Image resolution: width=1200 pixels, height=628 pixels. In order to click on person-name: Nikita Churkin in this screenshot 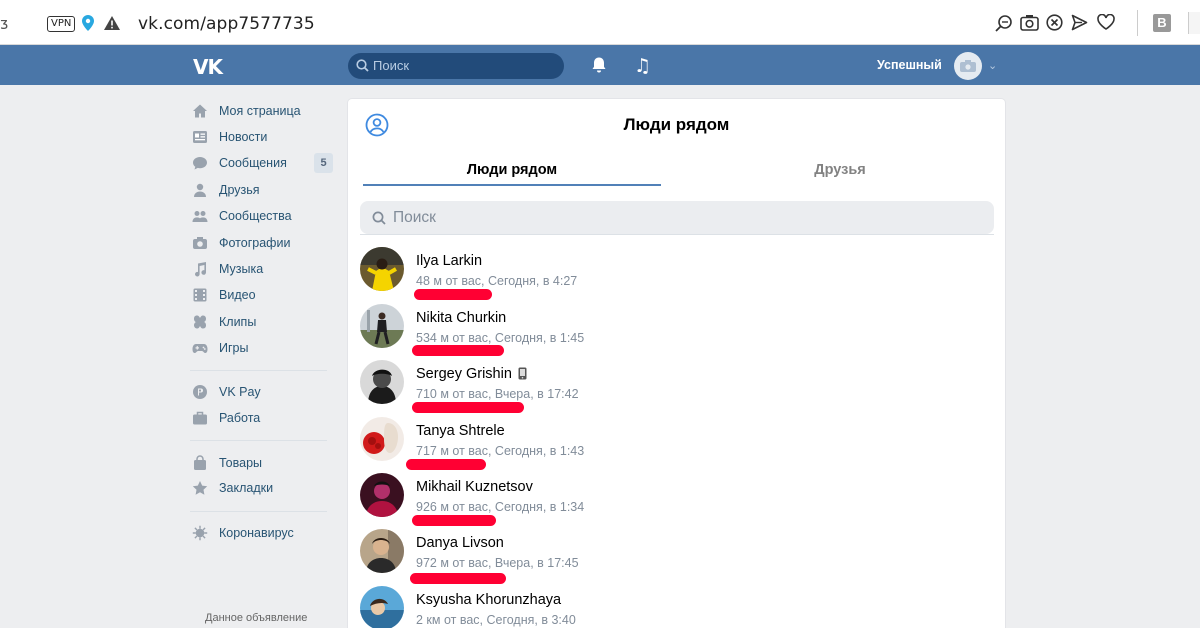, I will do `click(461, 318)`.